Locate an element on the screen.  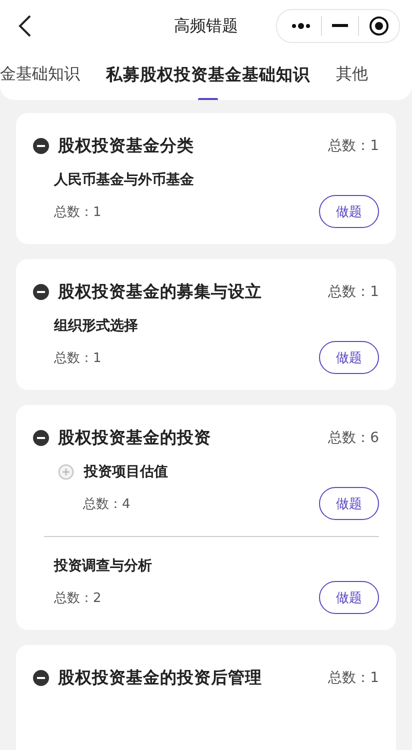
category-tab: 私募股权投资基金基础知识 is located at coordinates (208, 76).